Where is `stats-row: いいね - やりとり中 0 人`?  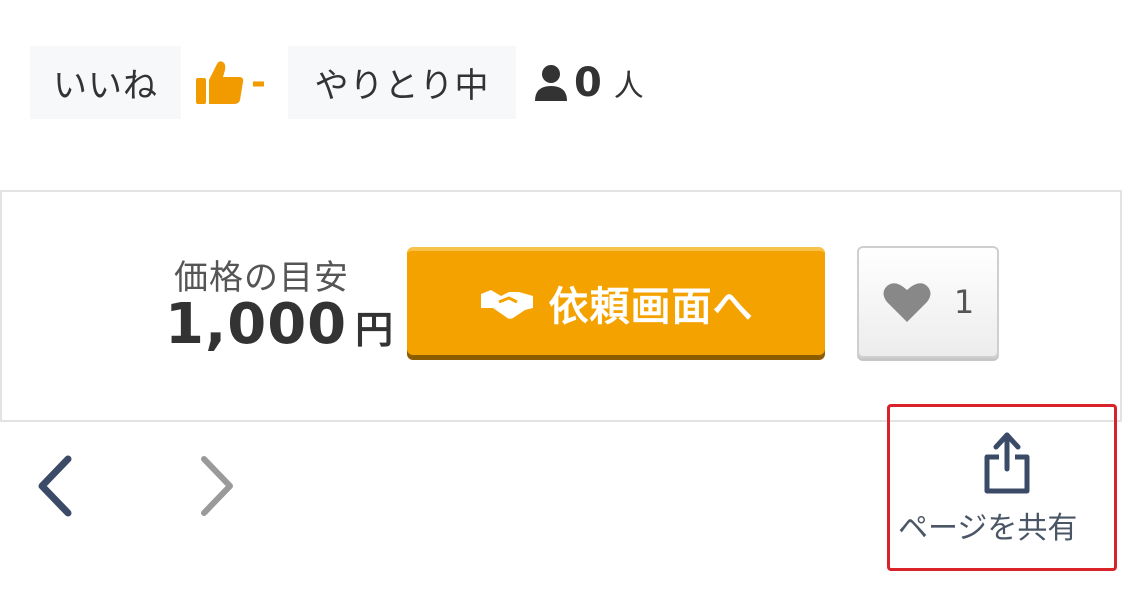
stats-row: いいね - やりとり中 0 人 is located at coordinates (337, 82).